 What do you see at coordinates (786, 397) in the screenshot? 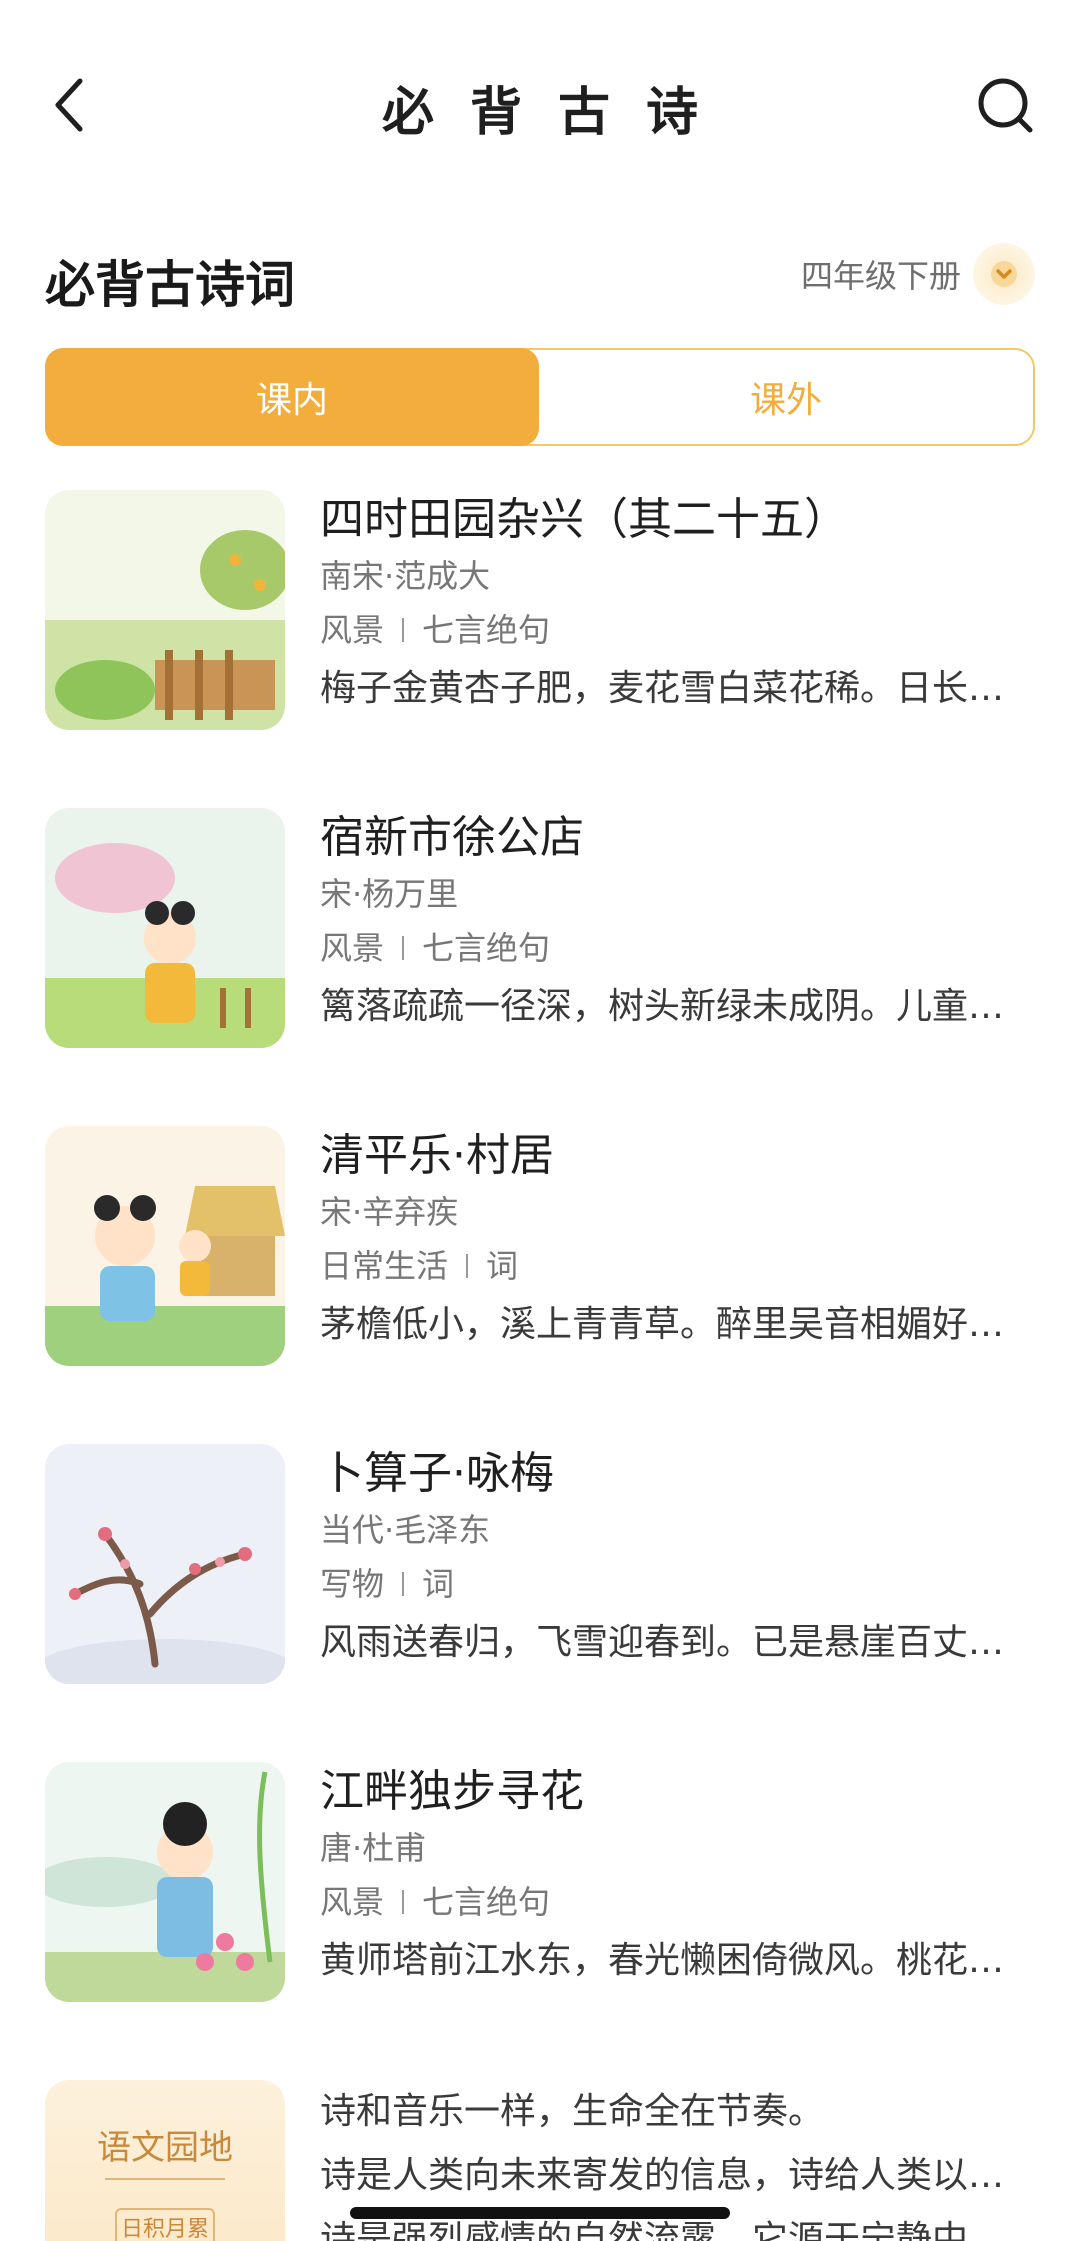
I see `tab-extracurricular: 课外` at bounding box center [786, 397].